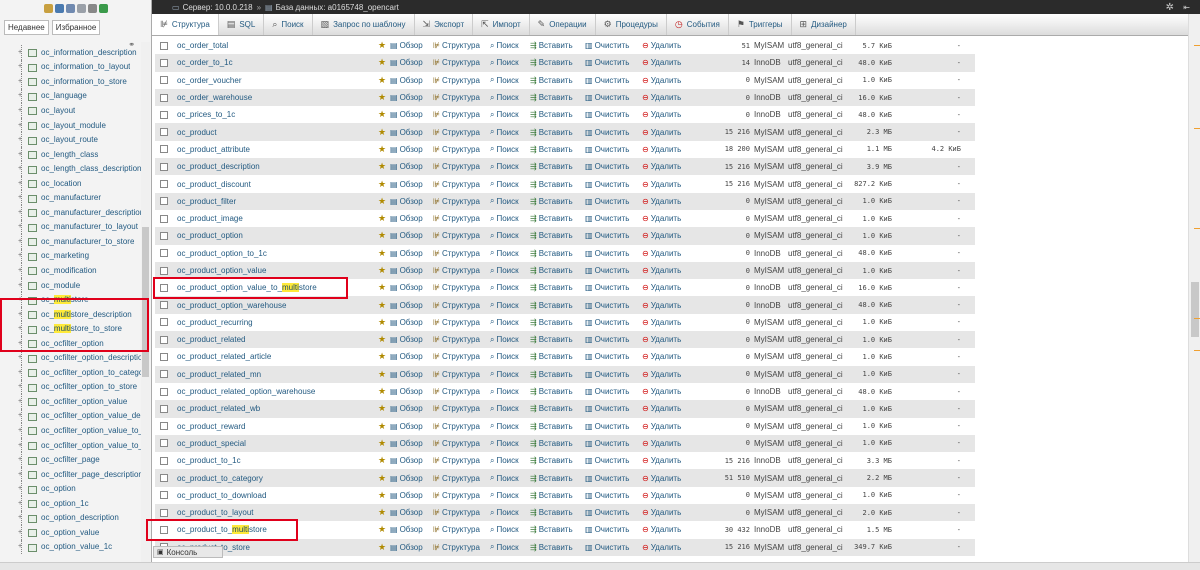 This screenshot has height=570, width=1200. Describe the element at coordinates (273, 374) in the screenshot. I see `table-name-link: oc_product_related_mn` at that location.